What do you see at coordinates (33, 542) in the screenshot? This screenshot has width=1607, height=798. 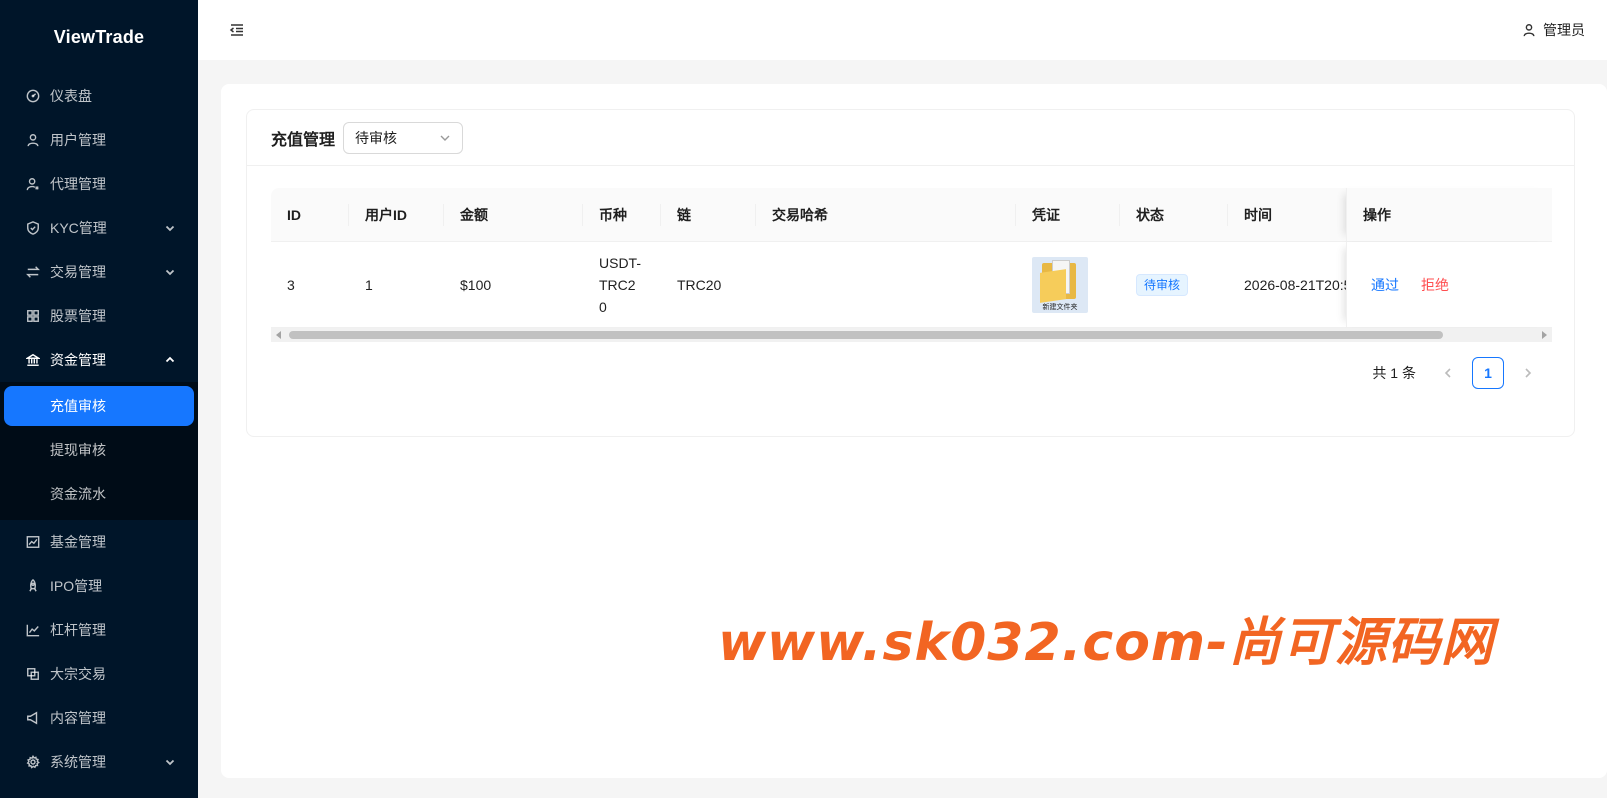 I see `stock-chart-icon` at bounding box center [33, 542].